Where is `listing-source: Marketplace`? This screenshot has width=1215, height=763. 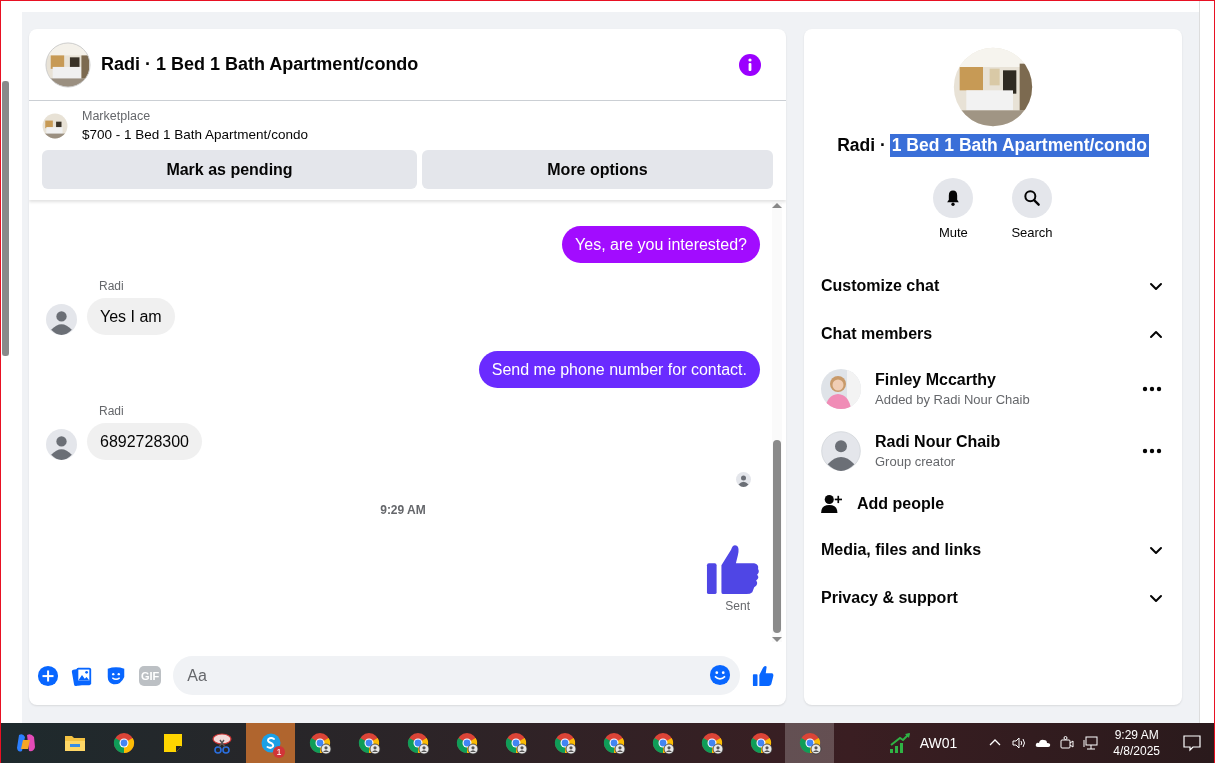 listing-source: Marketplace is located at coordinates (117, 116).